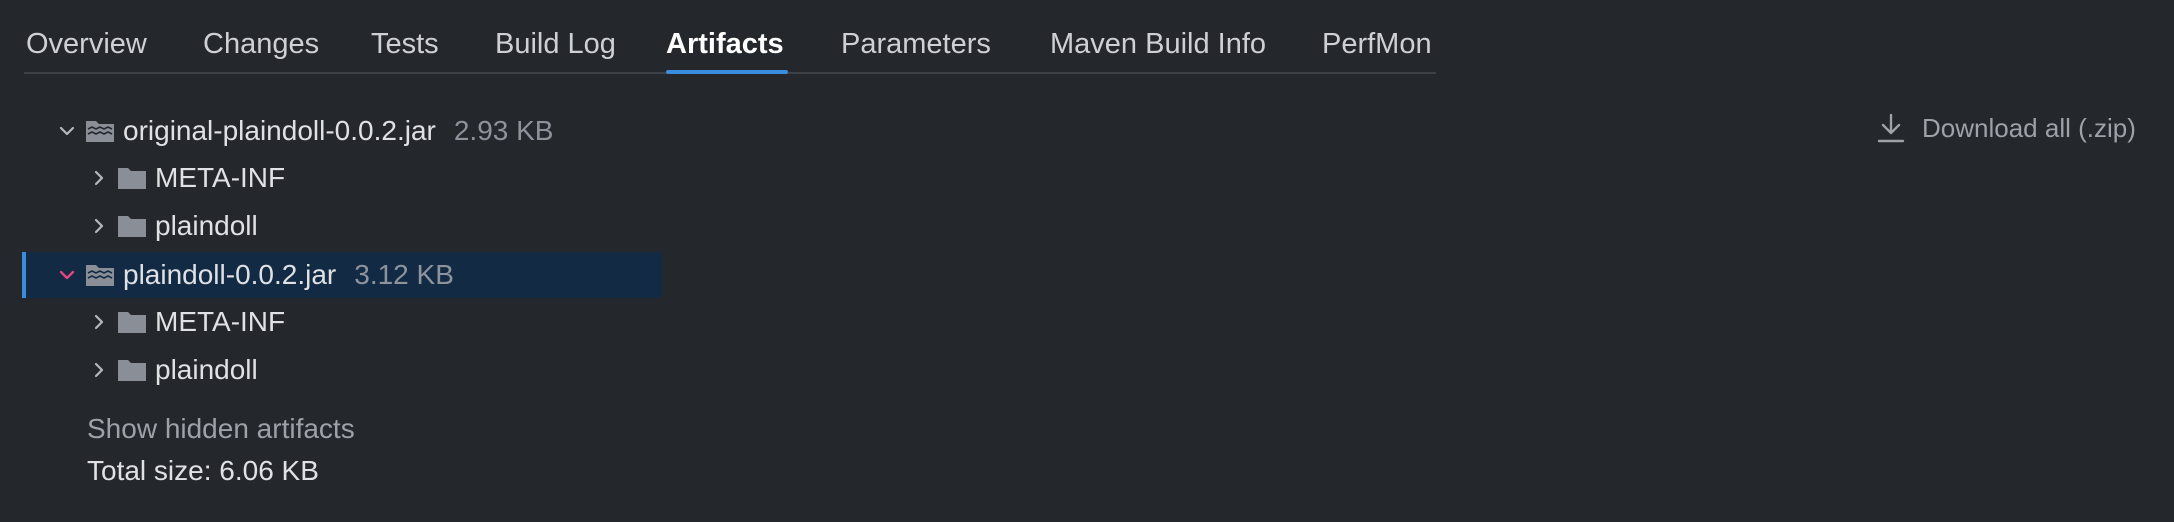  Describe the element at coordinates (727, 72) in the screenshot. I see `active-tab-indicator` at that location.